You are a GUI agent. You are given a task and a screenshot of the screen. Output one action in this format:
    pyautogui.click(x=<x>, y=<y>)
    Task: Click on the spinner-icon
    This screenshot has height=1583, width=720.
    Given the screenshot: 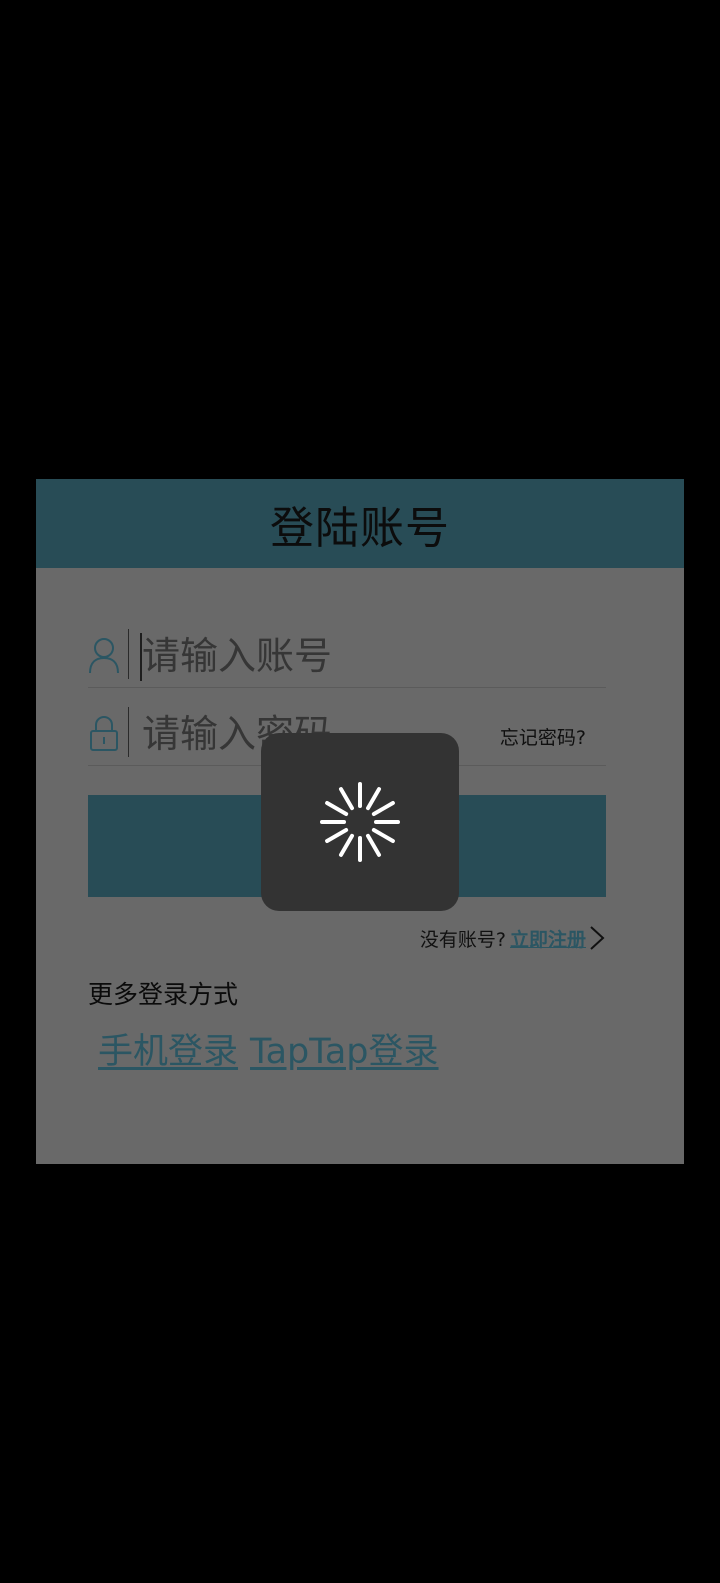 What is the action you would take?
    pyautogui.click(x=360, y=822)
    